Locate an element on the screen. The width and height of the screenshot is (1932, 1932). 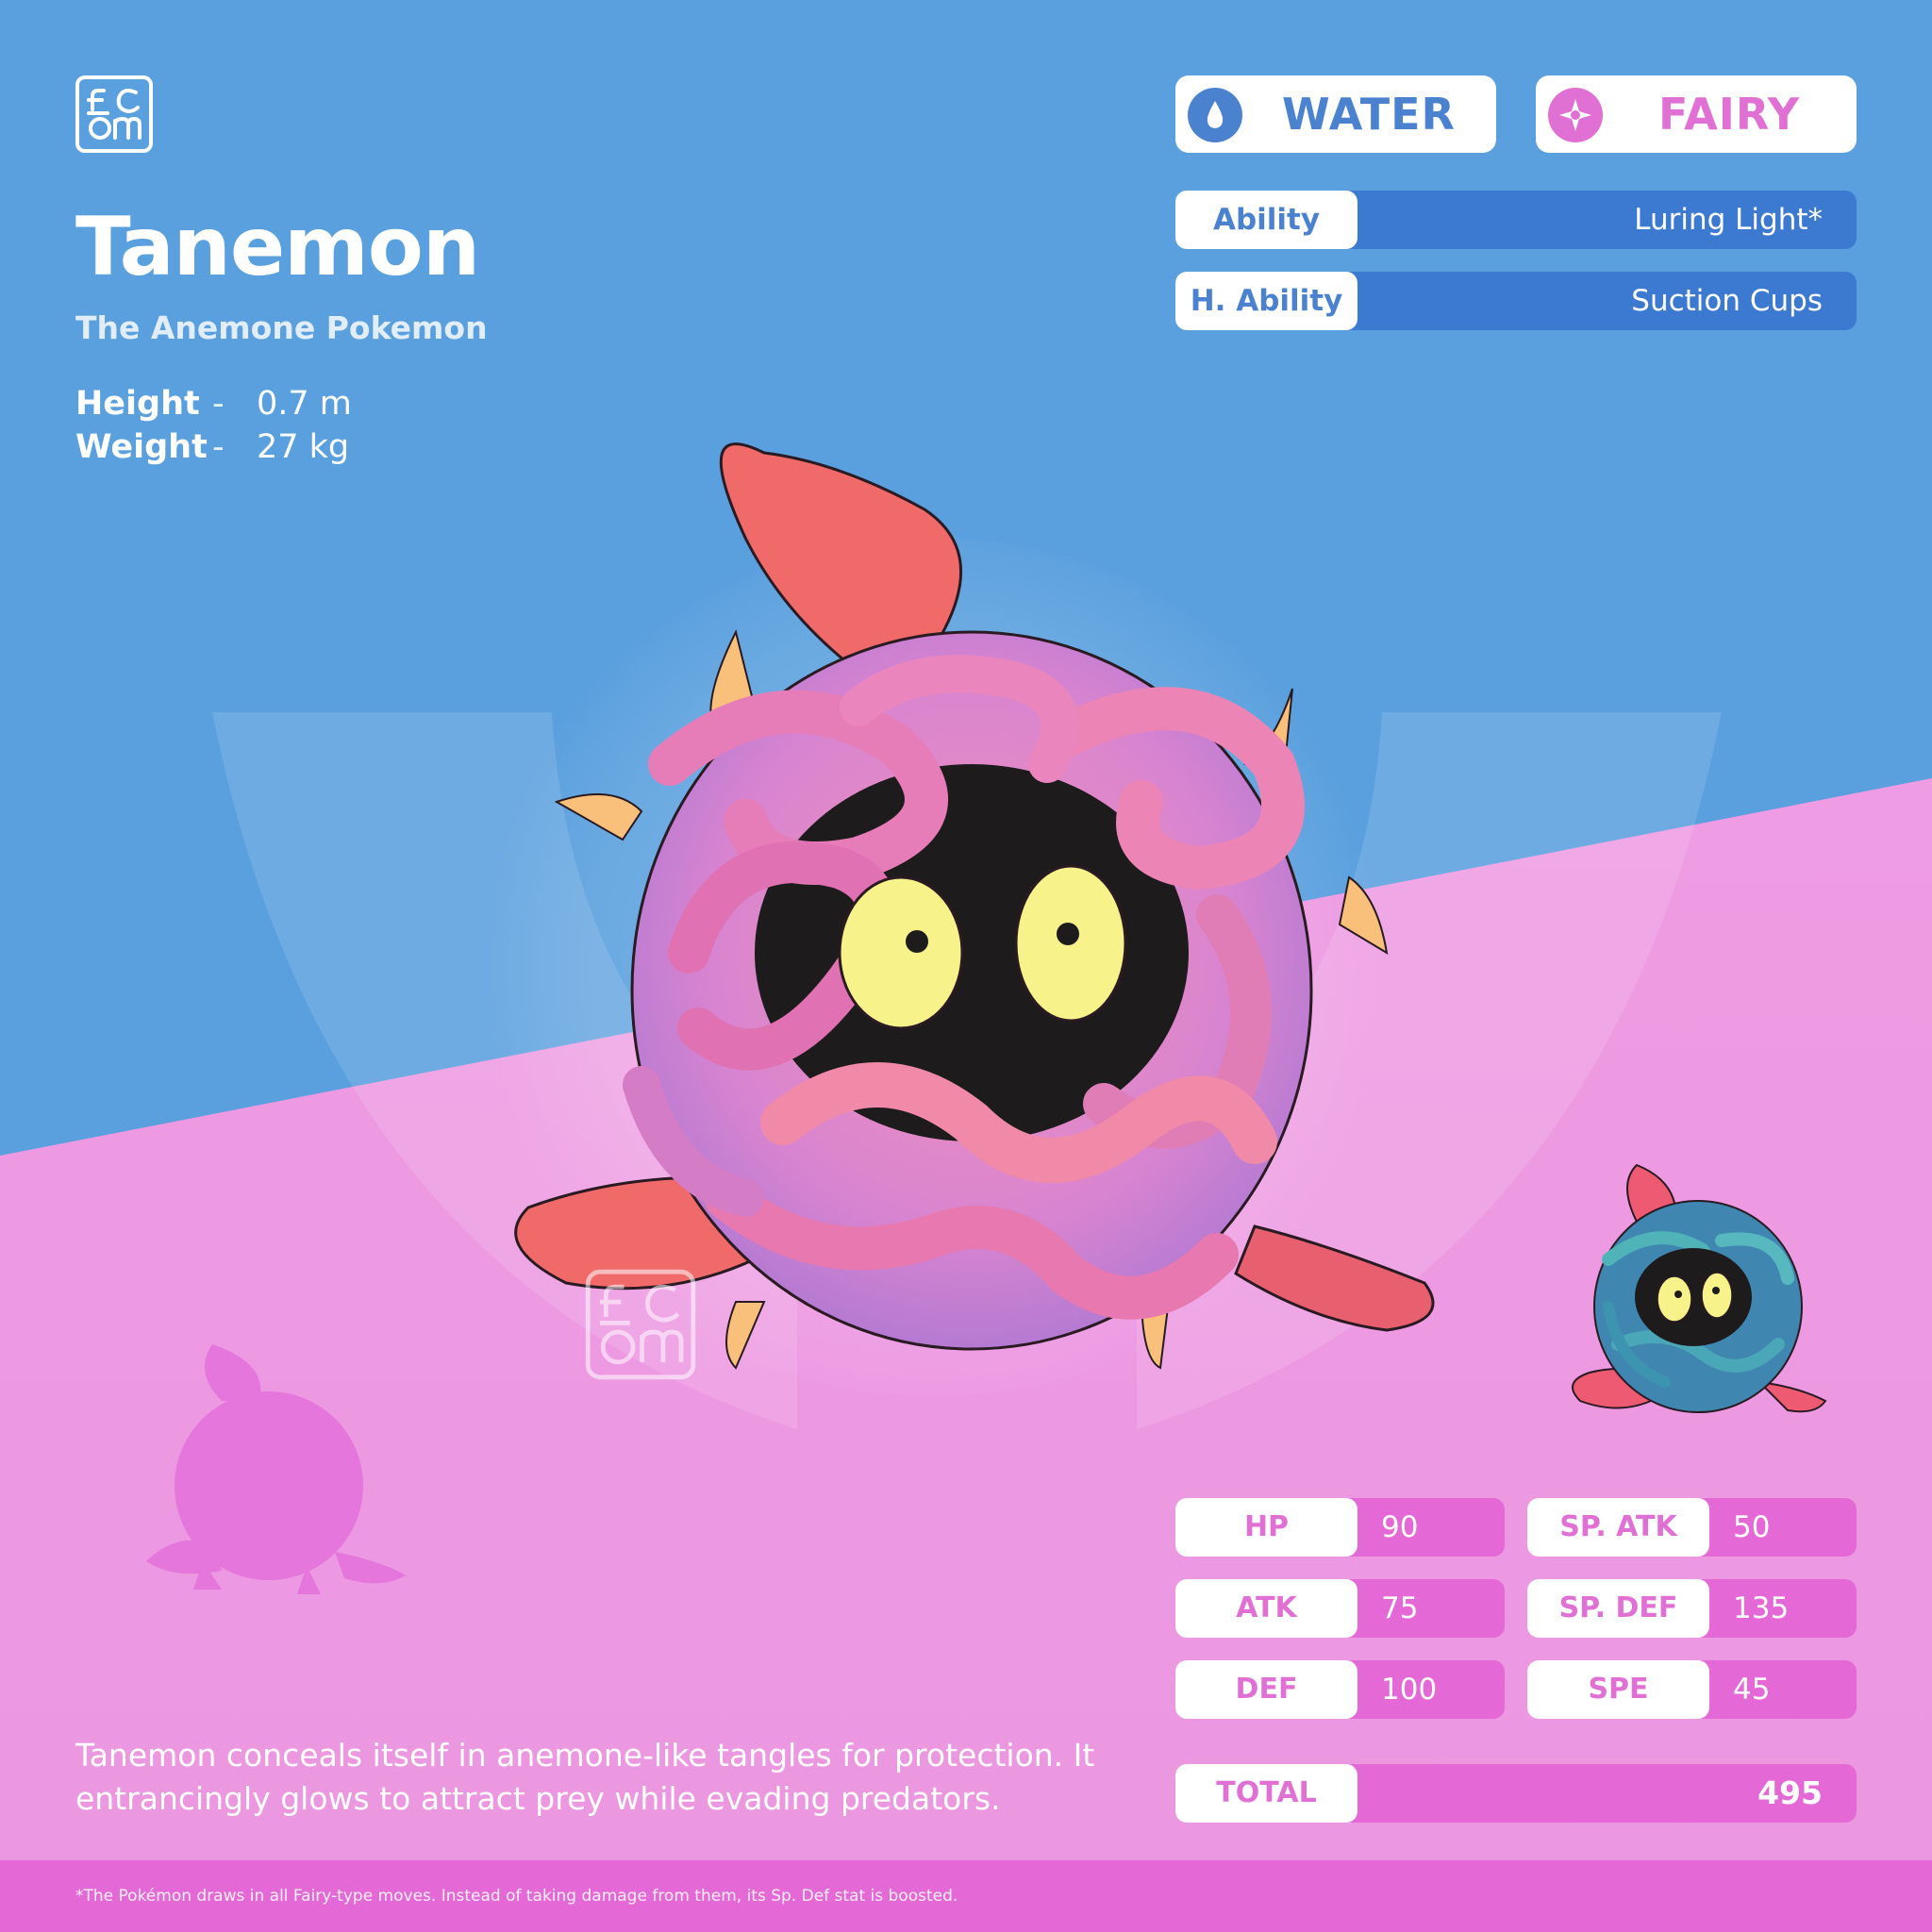
stat-atk-value: 75 is located at coordinates (1400, 1608).